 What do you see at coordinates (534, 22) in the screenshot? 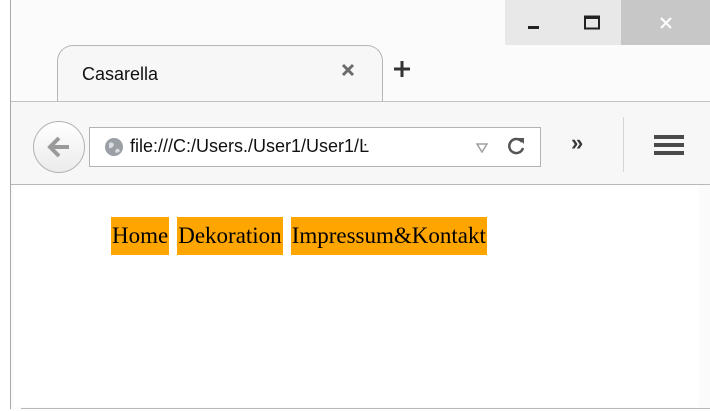
I see `minimize-button` at bounding box center [534, 22].